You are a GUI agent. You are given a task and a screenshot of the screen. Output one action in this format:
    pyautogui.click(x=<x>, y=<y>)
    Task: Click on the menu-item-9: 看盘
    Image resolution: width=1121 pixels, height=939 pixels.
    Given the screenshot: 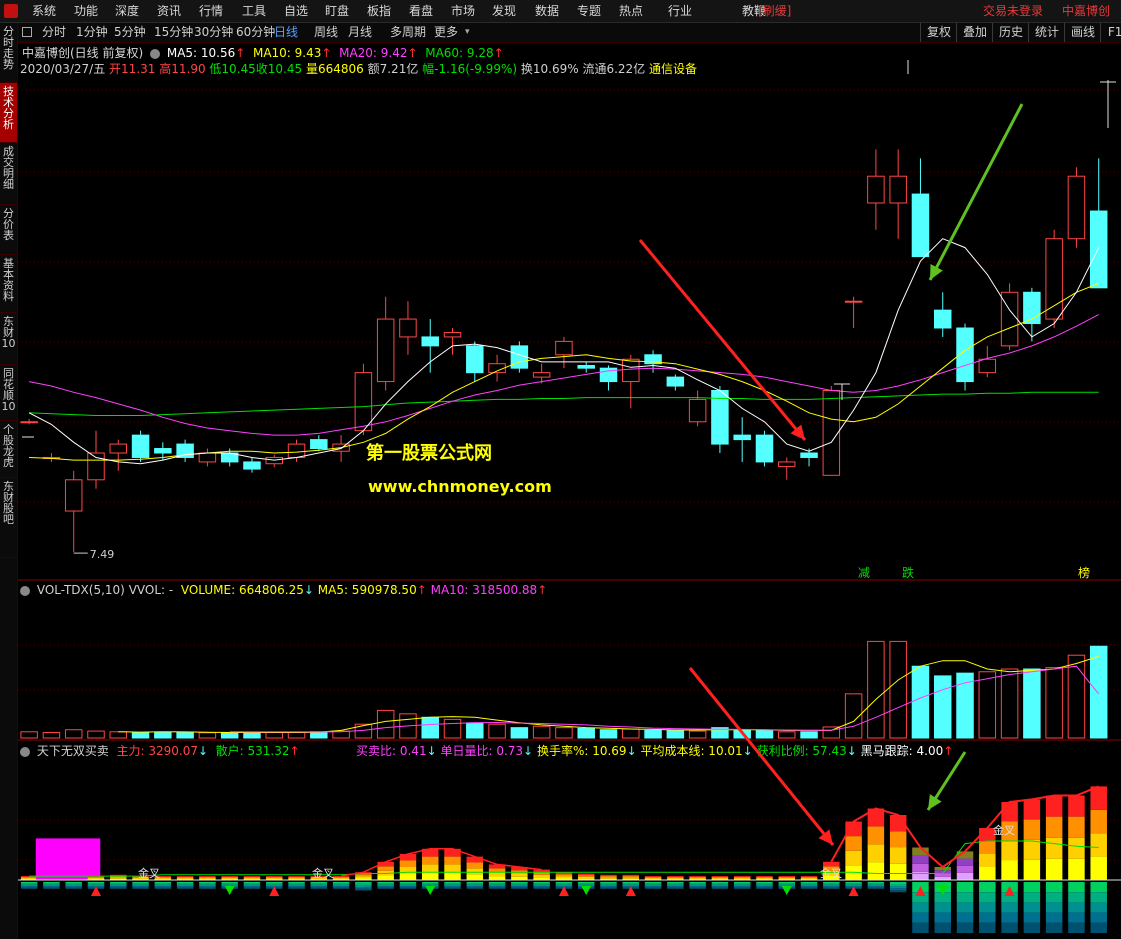 What is the action you would take?
    pyautogui.click(x=421, y=11)
    